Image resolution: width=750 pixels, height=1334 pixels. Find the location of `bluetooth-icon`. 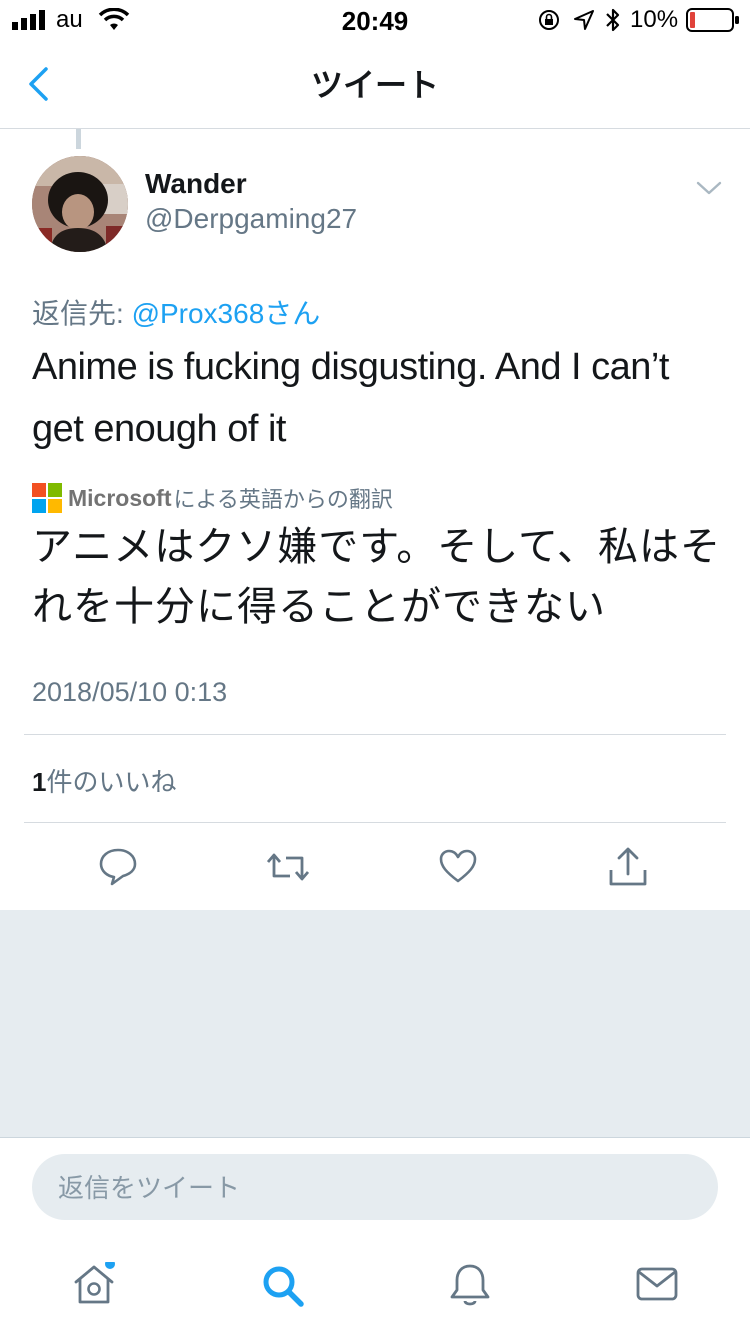

bluetooth-icon is located at coordinates (613, 20).